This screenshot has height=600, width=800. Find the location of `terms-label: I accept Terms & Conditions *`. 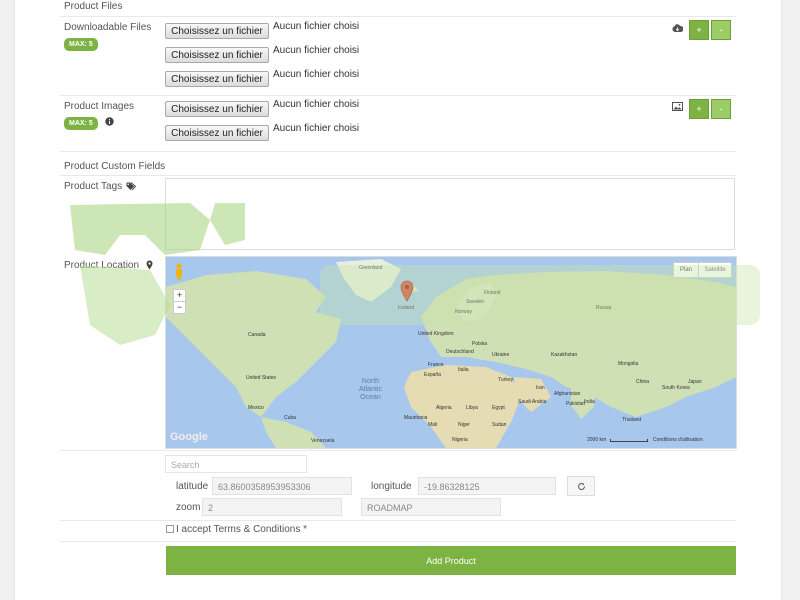

terms-label: I accept Terms & Conditions * is located at coordinates (241, 529).